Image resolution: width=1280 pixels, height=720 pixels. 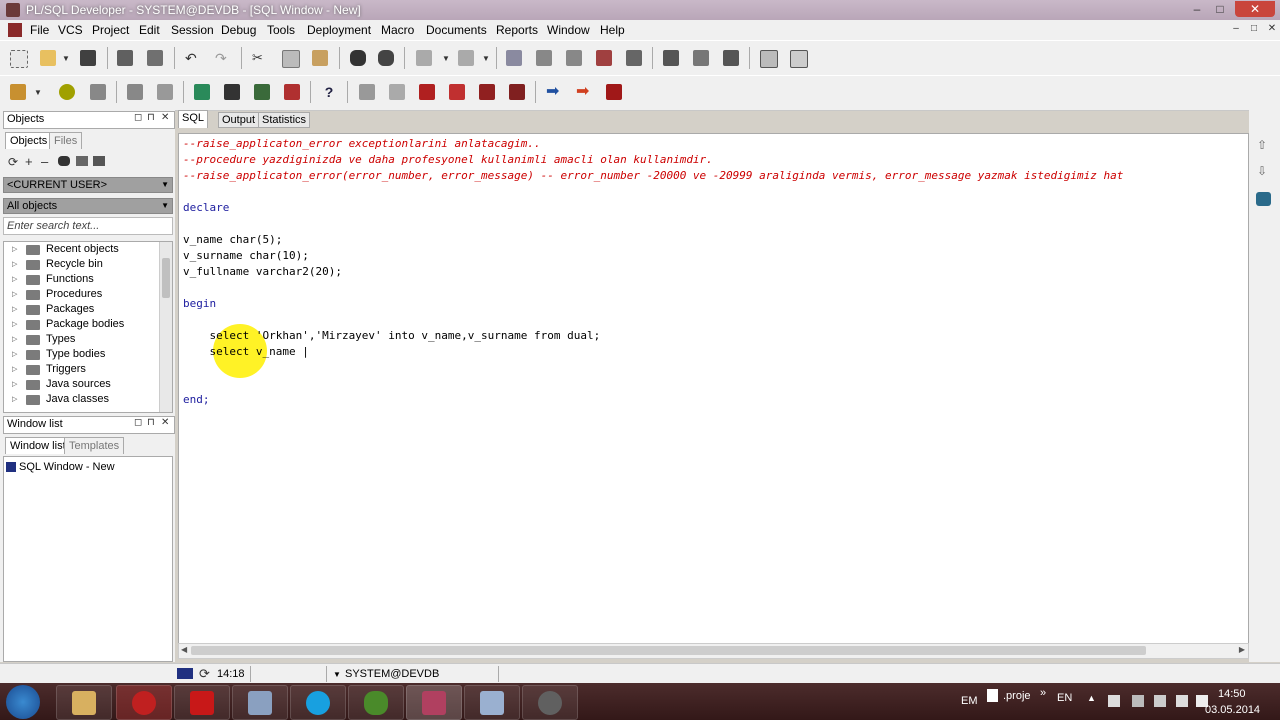 What do you see at coordinates (18, 92) in the screenshot?
I see `logon-icon` at bounding box center [18, 92].